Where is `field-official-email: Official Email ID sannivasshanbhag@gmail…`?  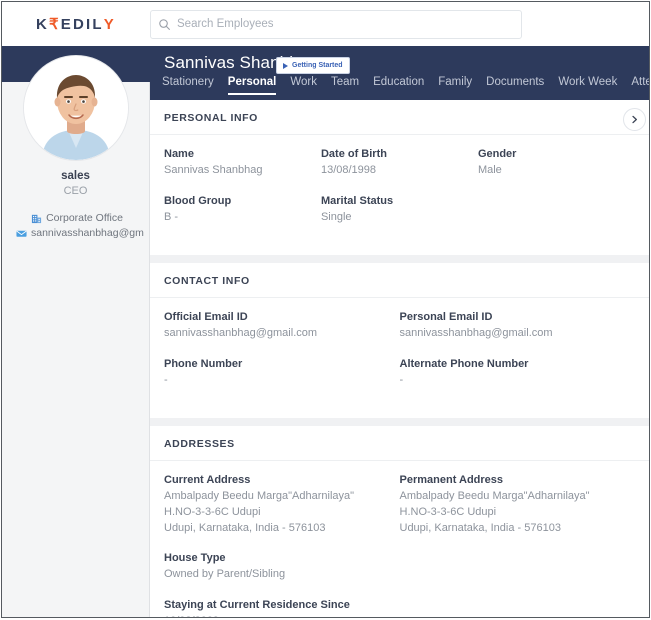 field-official-email: Official Email ID sannivasshanbhag@gmail… is located at coordinates (282, 326).